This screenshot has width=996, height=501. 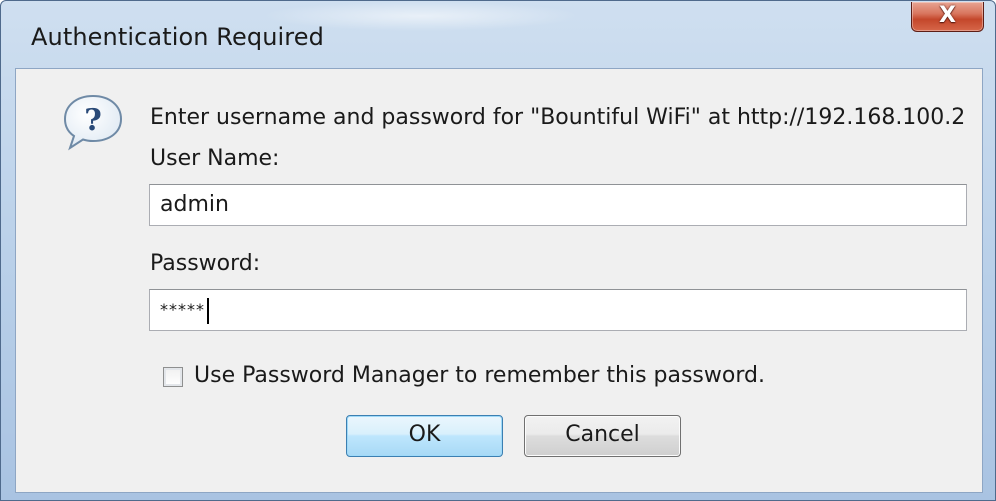 I want to click on username-input: admin, so click(x=558, y=205).